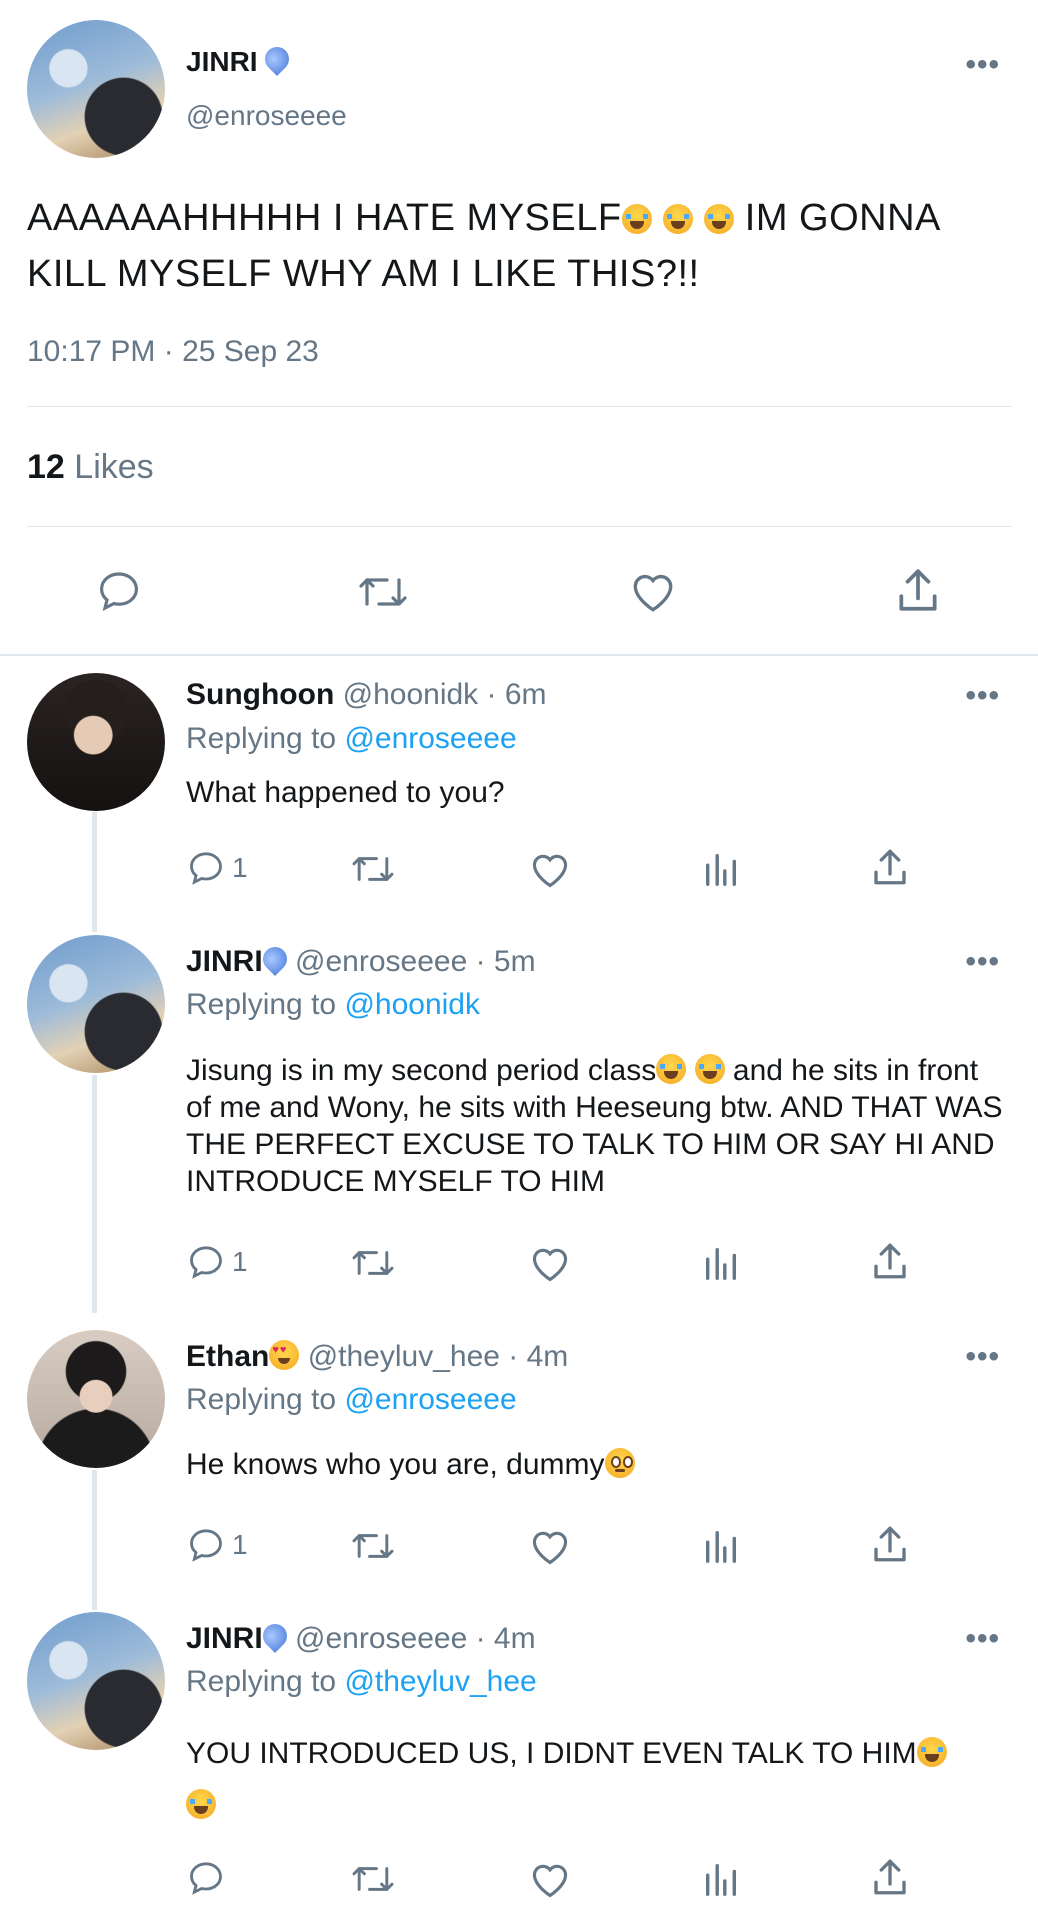  What do you see at coordinates (284, 1355) in the screenshot?
I see `heart-eyes-emoji` at bounding box center [284, 1355].